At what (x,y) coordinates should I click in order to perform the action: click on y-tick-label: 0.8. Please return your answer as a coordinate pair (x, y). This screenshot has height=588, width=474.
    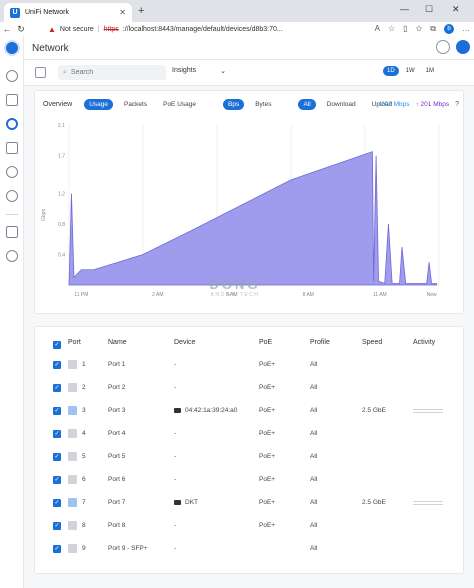
    Looking at the image, I should click on (61, 225).